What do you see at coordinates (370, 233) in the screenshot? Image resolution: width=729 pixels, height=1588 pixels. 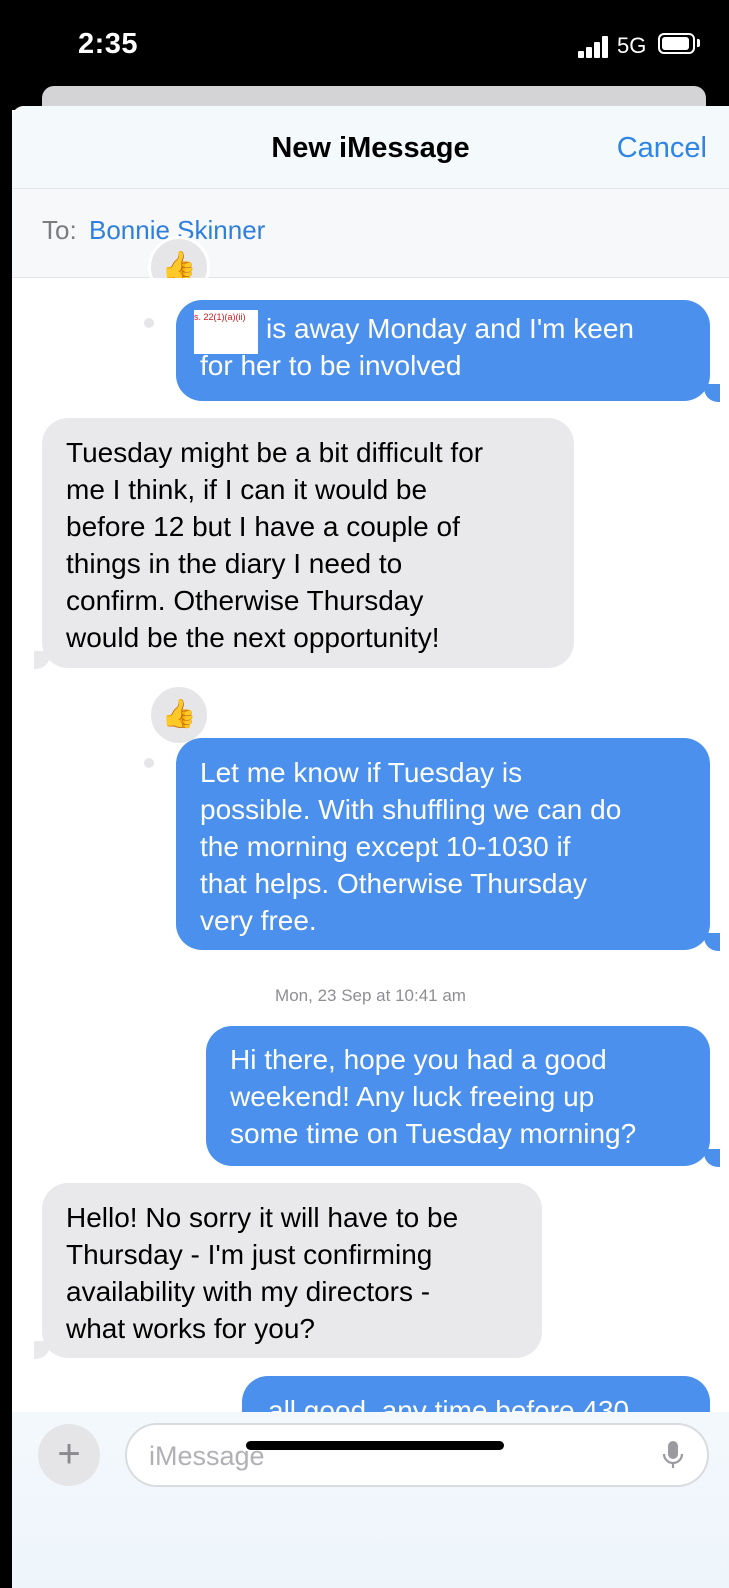 I see `recipient-field: To: Bonnie Skinner` at bounding box center [370, 233].